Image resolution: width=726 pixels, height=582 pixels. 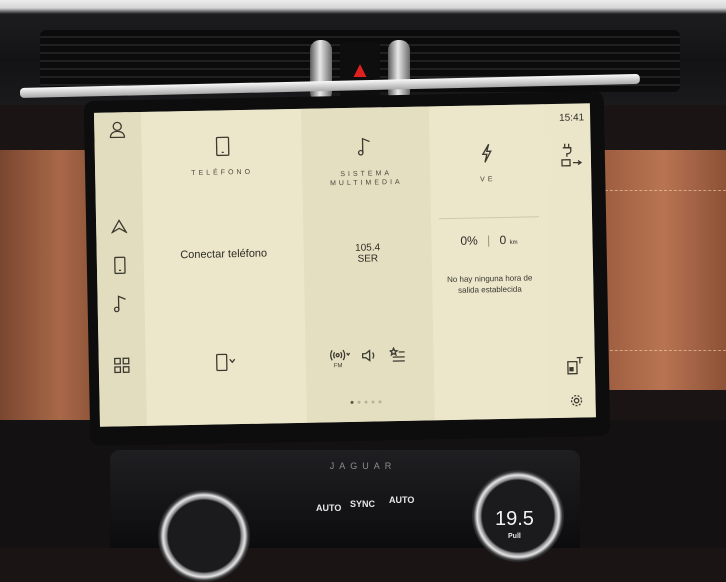 I want to click on vent-knob-left, so click(x=321, y=71).